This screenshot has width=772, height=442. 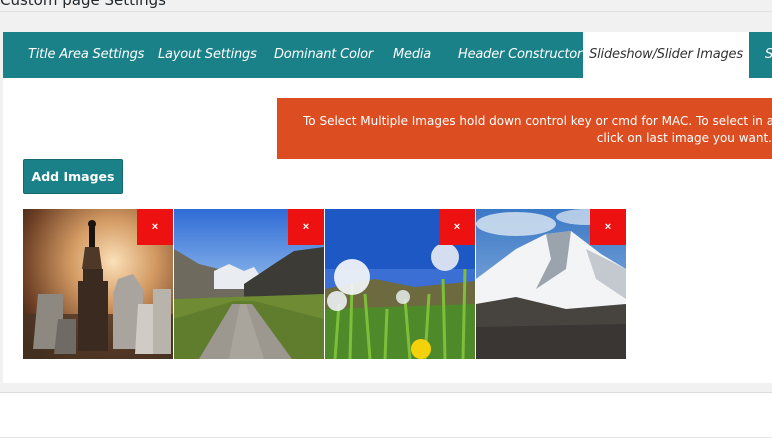 What do you see at coordinates (86, 55) in the screenshot?
I see `tab-title-area-settings: Title Area Settings` at bounding box center [86, 55].